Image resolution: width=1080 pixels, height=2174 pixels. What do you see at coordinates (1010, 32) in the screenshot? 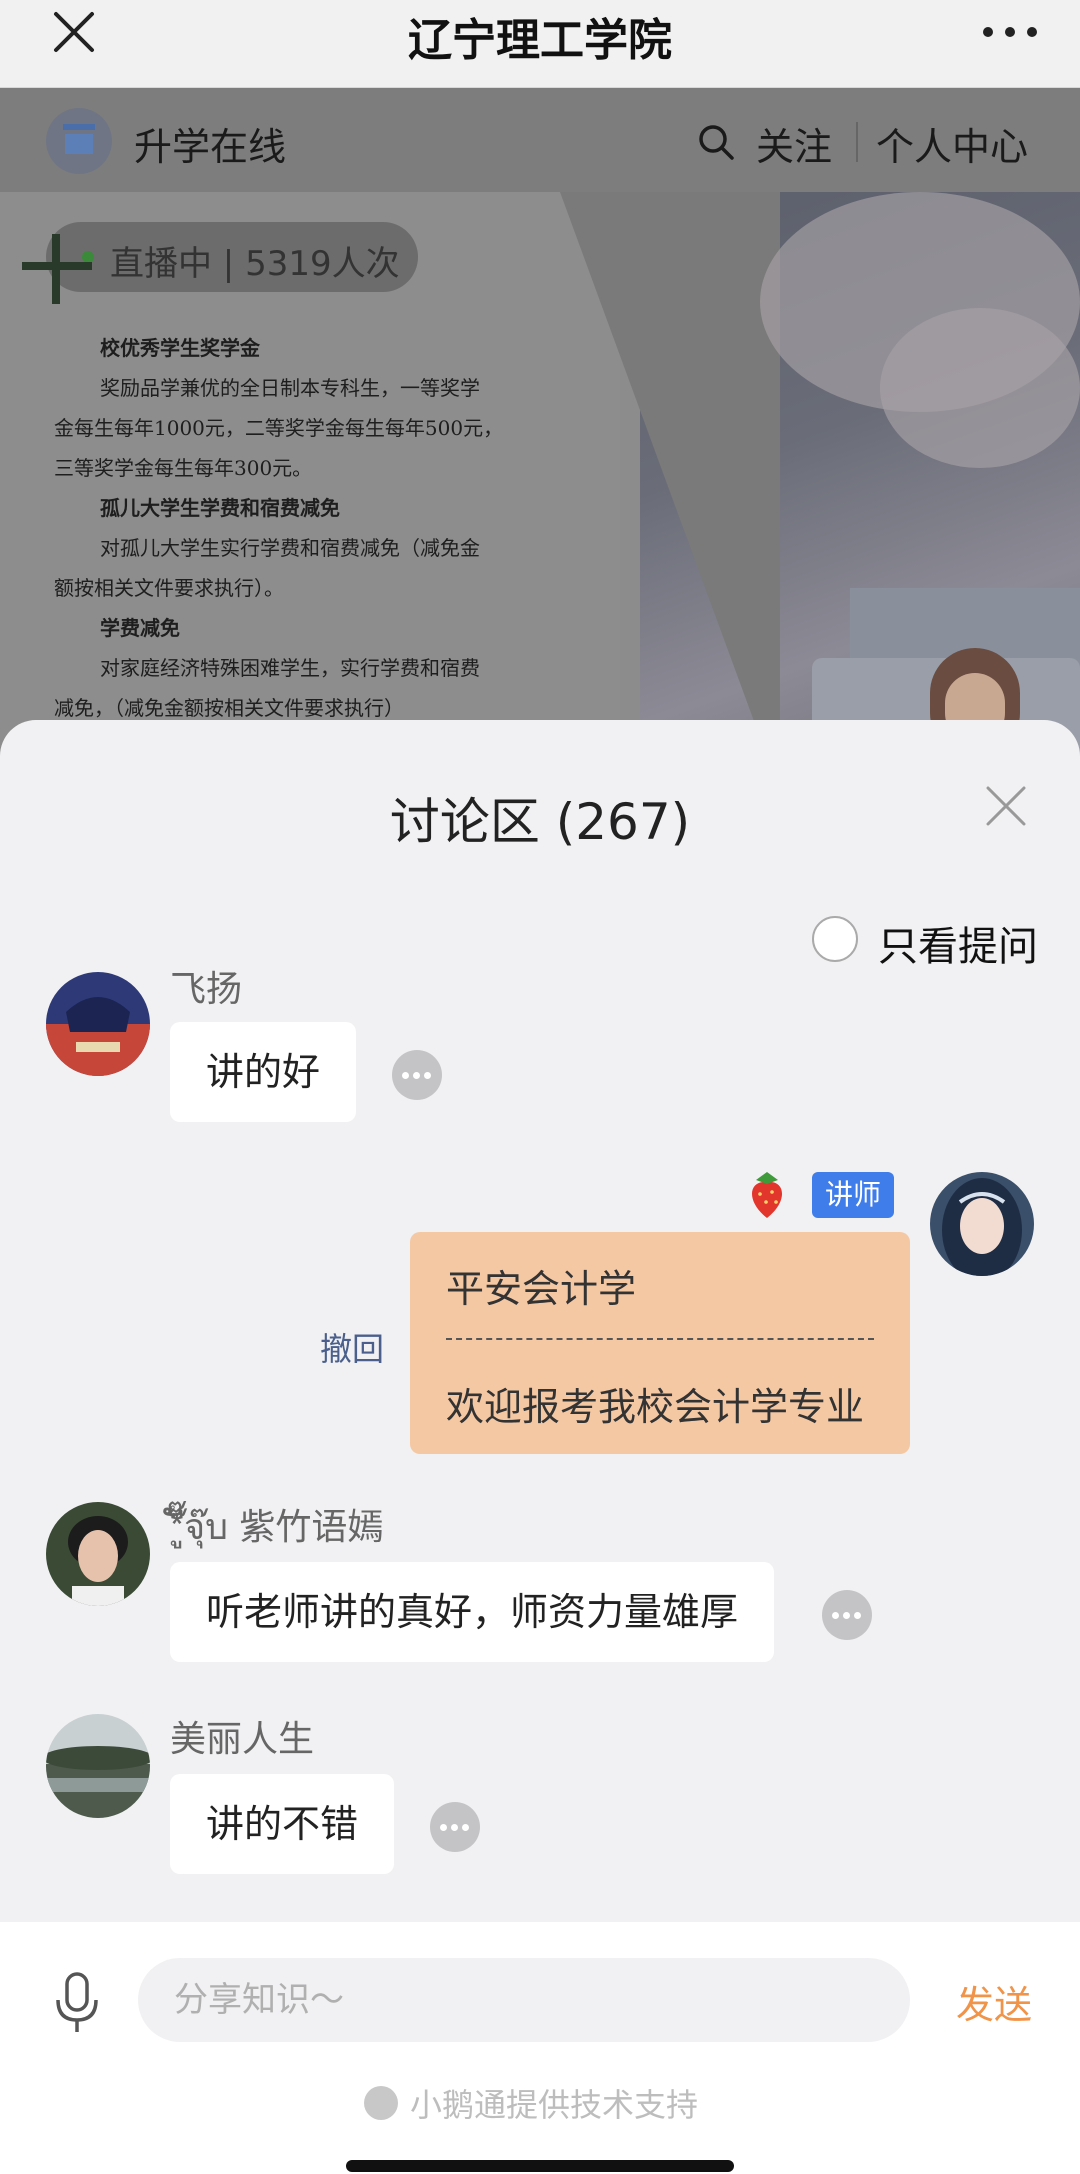
I see `more-menu-icon` at bounding box center [1010, 32].